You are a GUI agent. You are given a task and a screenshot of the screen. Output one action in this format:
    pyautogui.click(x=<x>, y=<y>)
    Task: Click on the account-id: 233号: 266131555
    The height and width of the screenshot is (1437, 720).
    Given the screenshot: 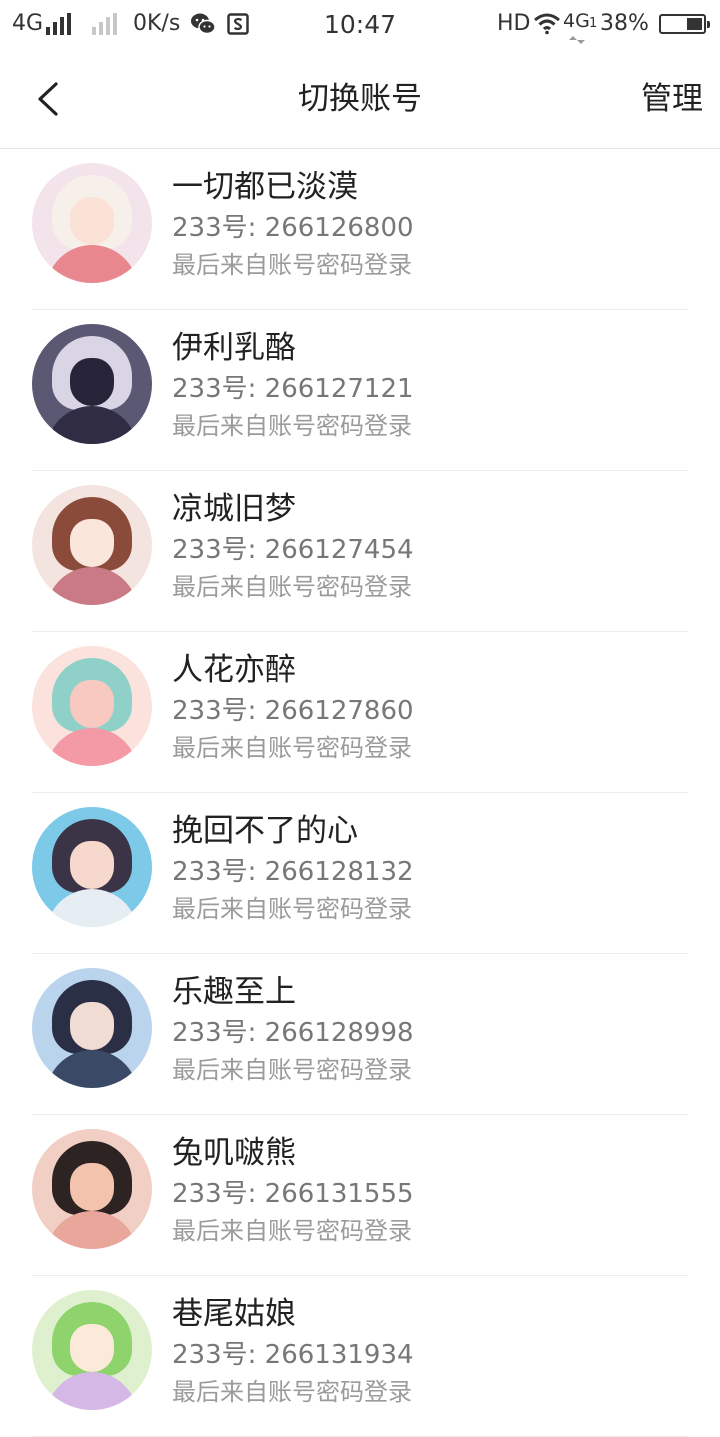 What is the action you would take?
    pyautogui.click(x=293, y=1194)
    